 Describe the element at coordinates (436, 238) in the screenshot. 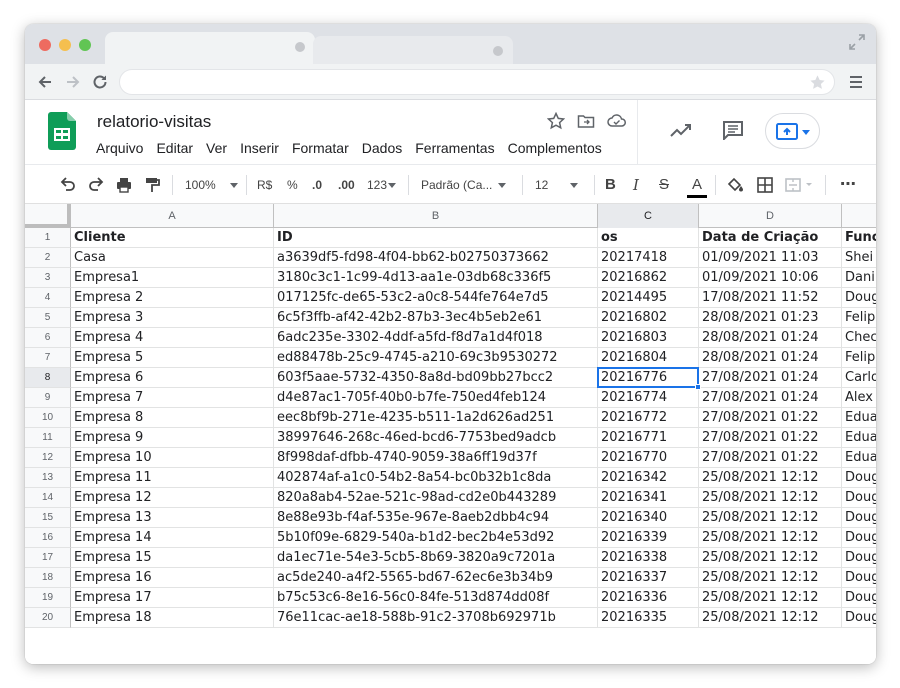

I see `header-cell: ID` at that location.